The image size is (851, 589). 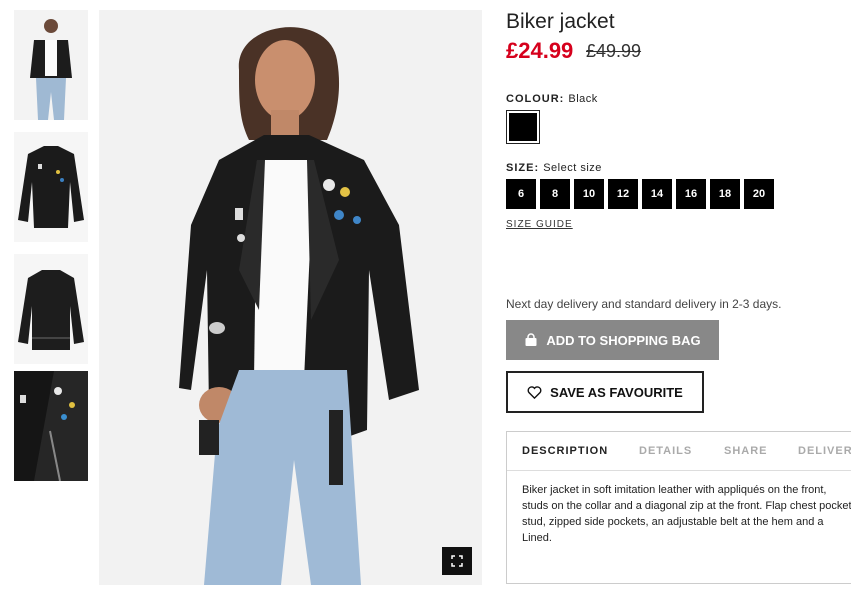 What do you see at coordinates (521, 194) in the screenshot?
I see `size-option-6: 6` at bounding box center [521, 194].